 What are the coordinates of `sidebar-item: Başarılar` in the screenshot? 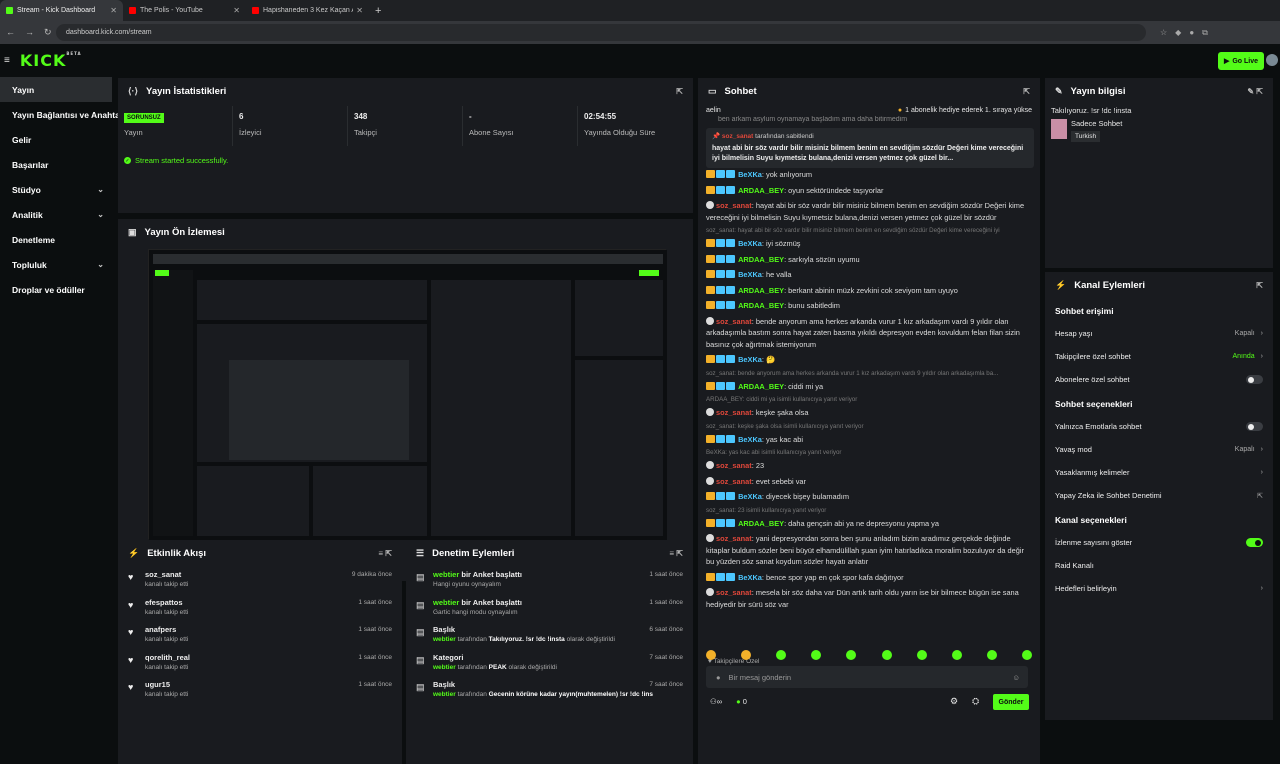 It's located at (56, 164).